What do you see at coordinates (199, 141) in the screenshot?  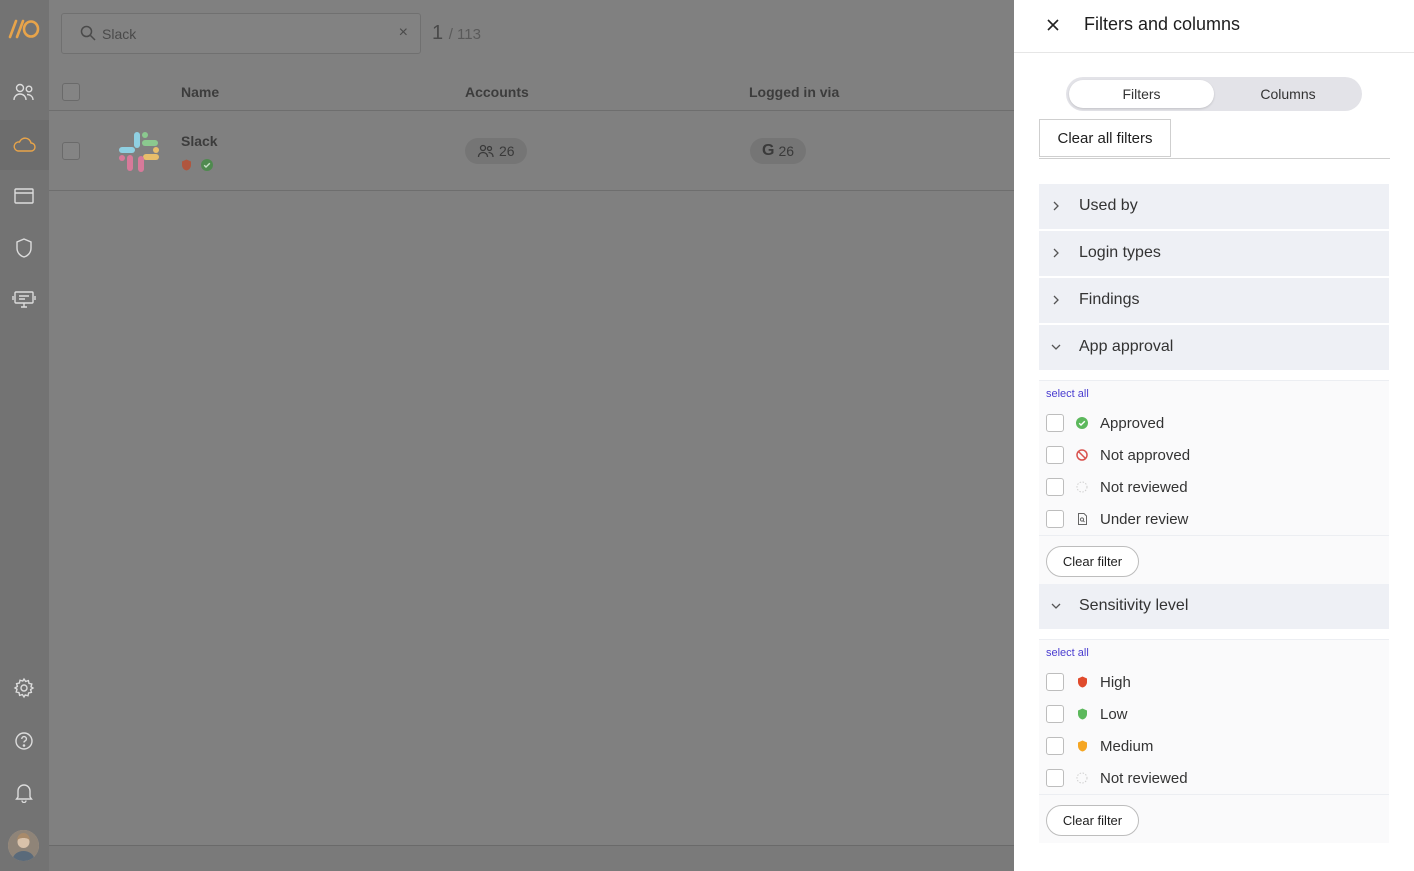 I see `app-name: Slack` at bounding box center [199, 141].